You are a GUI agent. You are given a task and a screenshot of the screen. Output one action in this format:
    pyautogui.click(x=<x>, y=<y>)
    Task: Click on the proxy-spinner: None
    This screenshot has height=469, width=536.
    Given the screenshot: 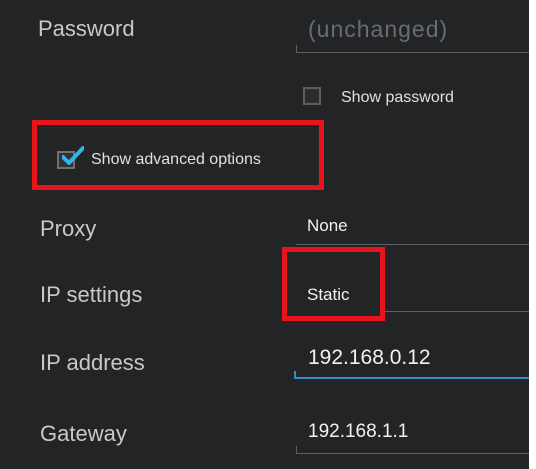 What is the action you would take?
    pyautogui.click(x=327, y=226)
    